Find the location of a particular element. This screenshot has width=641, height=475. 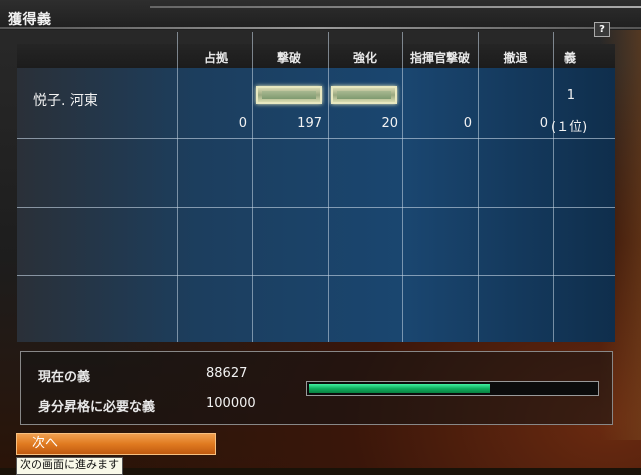

reinforce-value: 20 is located at coordinates (389, 123).